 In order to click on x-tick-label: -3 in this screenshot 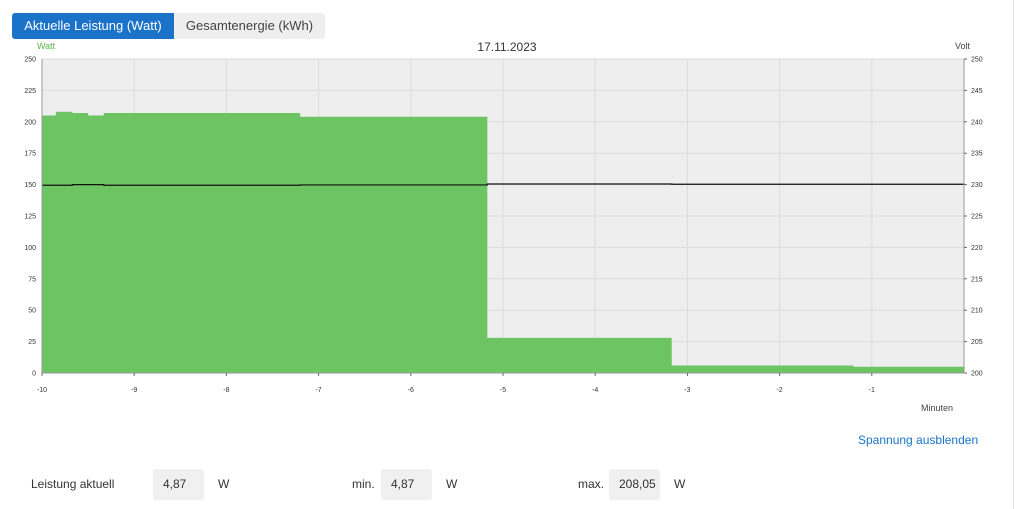, I will do `click(687, 390)`.